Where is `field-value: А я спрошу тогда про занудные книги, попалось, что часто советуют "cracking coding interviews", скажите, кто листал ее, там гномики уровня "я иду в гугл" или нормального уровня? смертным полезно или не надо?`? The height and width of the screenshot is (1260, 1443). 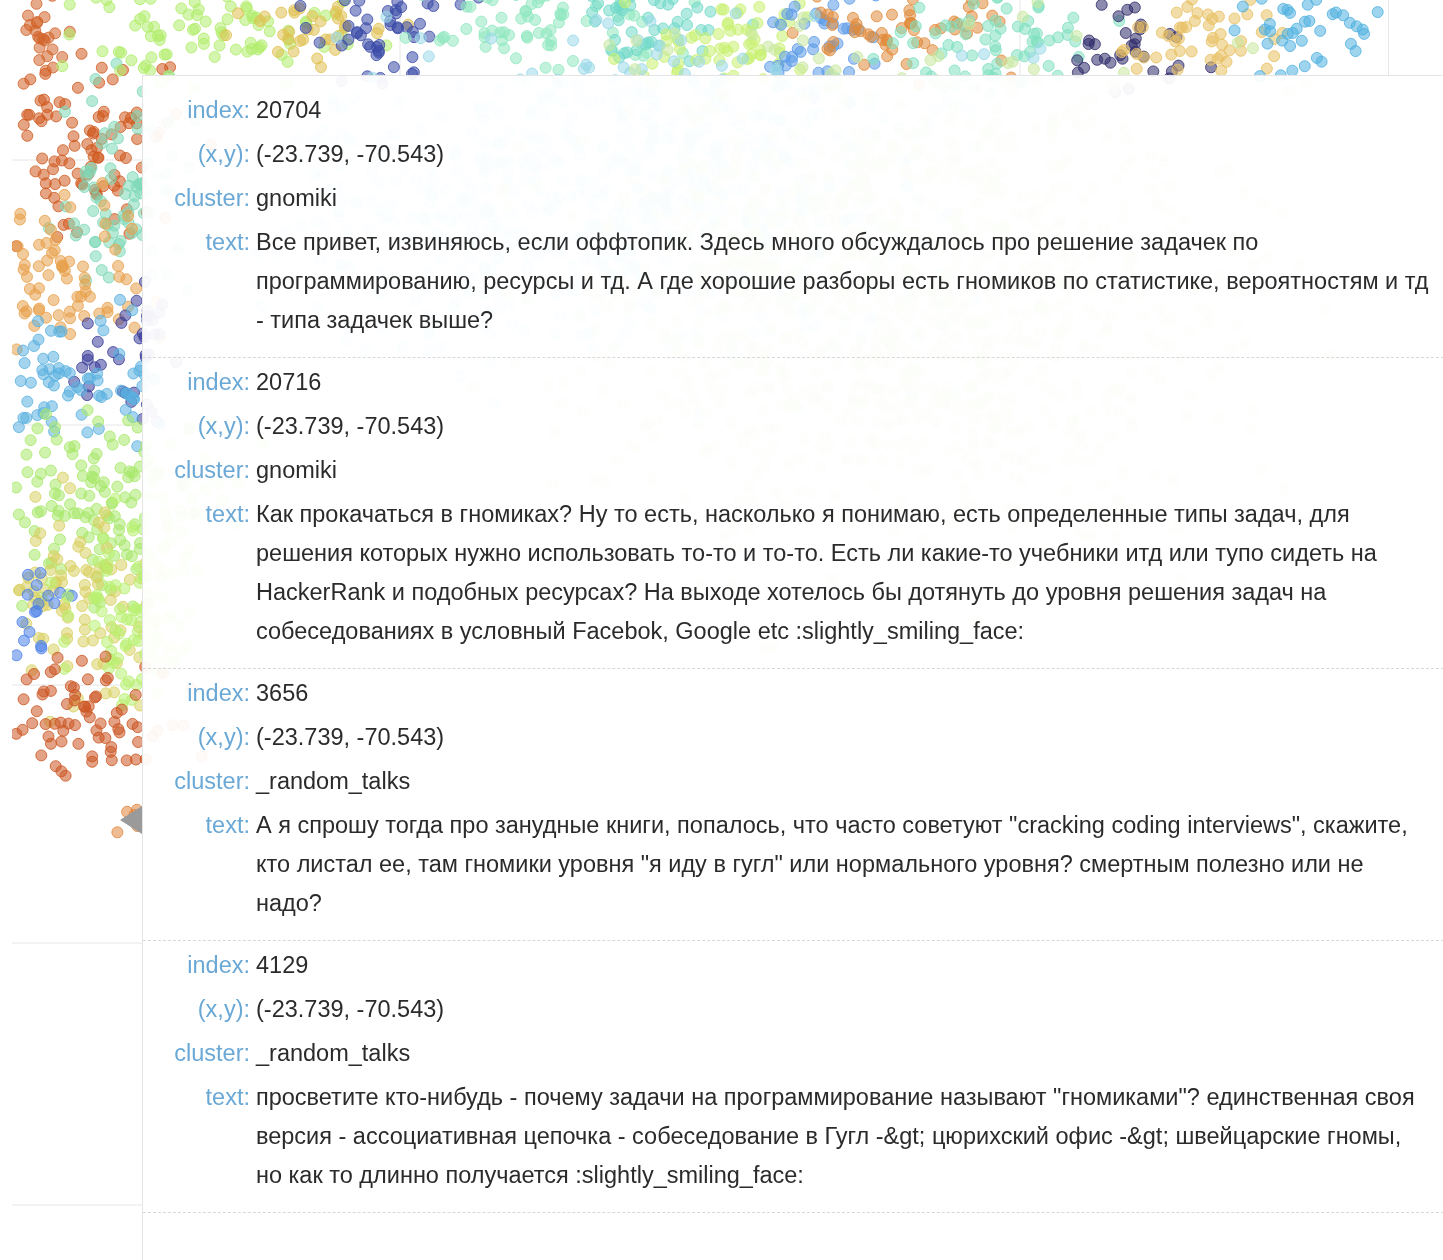 field-value: А я спрошу тогда про занудные книги, попалось, что часто советуют "cracking coding interviews", скажите, кто листал ее, там гномики уровня "я иду в гугл" или нормального уровня? смертным полезно или не надо? is located at coordinates (832, 864).